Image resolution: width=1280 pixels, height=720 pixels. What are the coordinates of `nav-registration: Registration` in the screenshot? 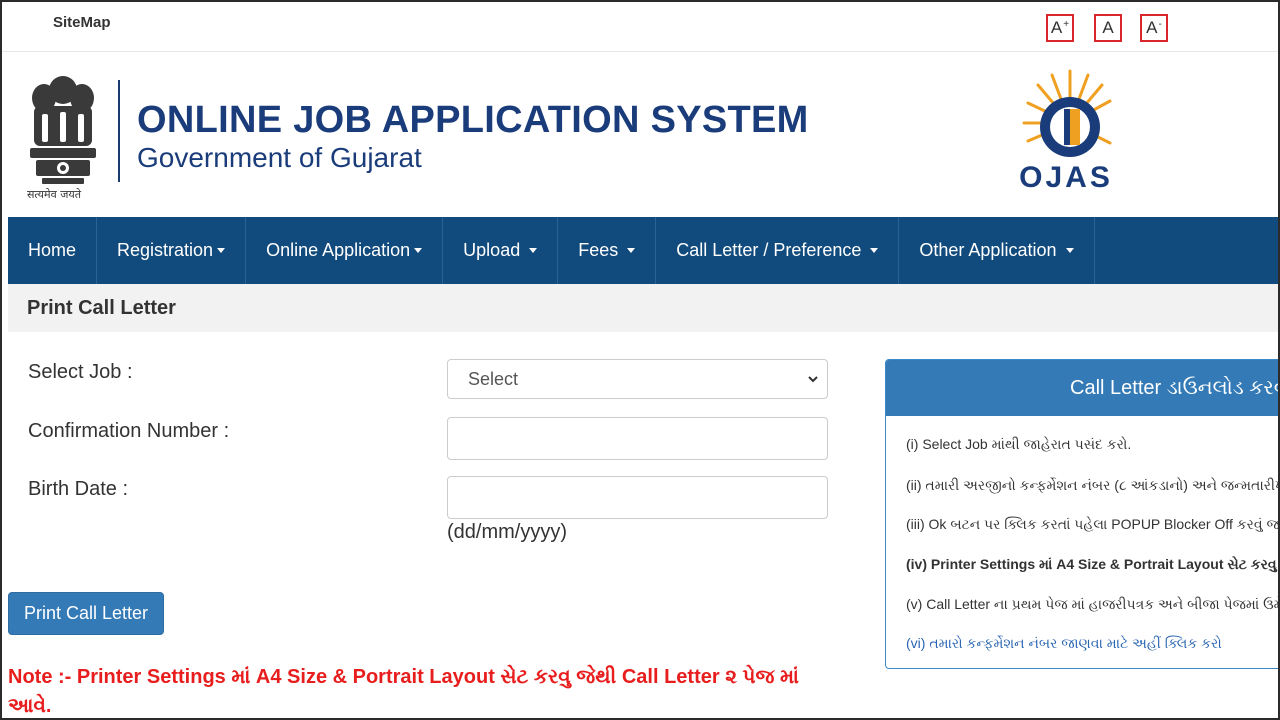 It's located at (172, 250).